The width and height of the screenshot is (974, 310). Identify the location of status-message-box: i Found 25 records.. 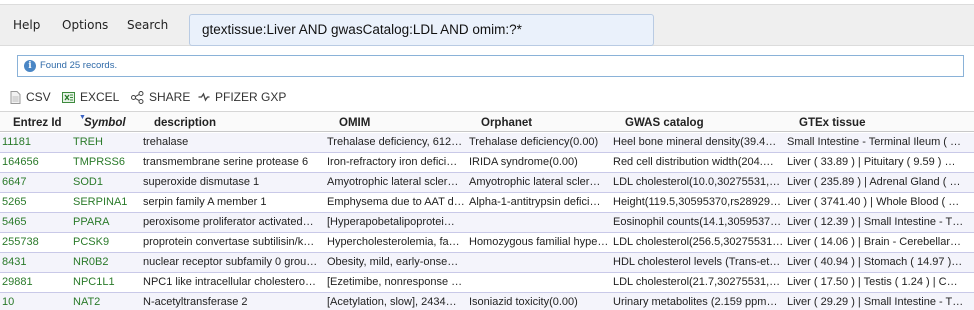
(490, 66).